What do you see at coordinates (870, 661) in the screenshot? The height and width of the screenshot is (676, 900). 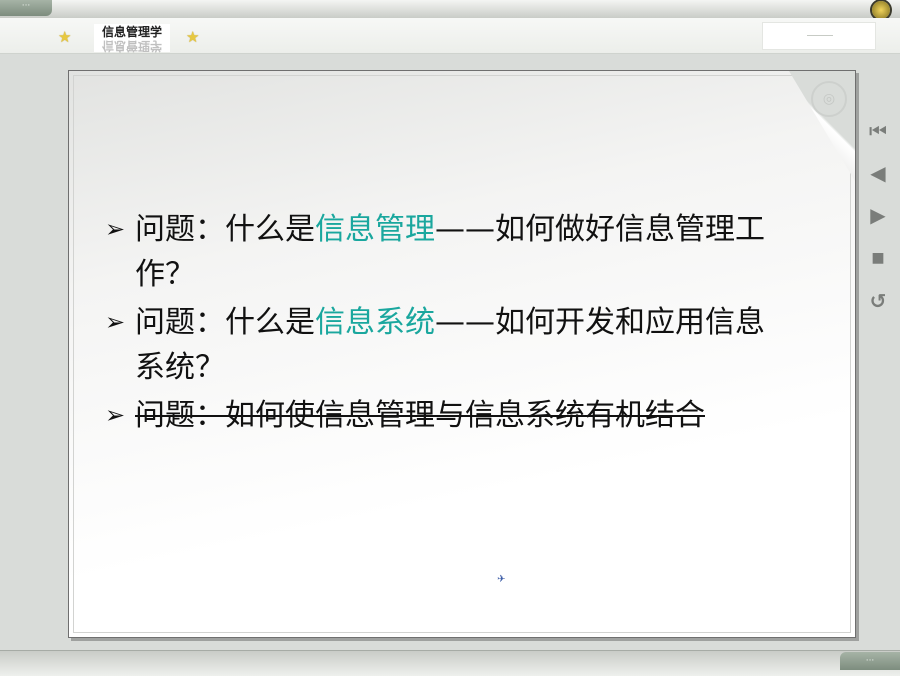 I see `bottom-tab: ···` at bounding box center [870, 661].